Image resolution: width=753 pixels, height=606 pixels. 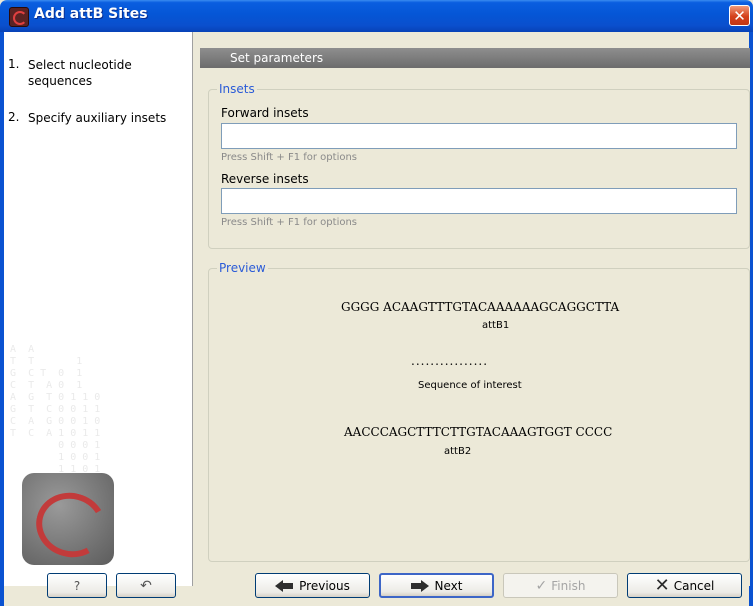 I want to click on previous-button: Previous, so click(x=312, y=585).